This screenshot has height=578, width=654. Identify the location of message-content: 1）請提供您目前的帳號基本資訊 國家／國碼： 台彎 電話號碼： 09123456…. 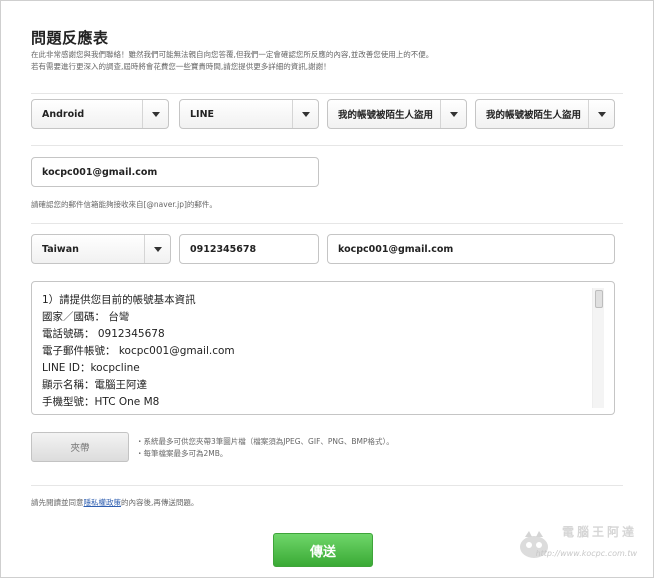
(138, 351).